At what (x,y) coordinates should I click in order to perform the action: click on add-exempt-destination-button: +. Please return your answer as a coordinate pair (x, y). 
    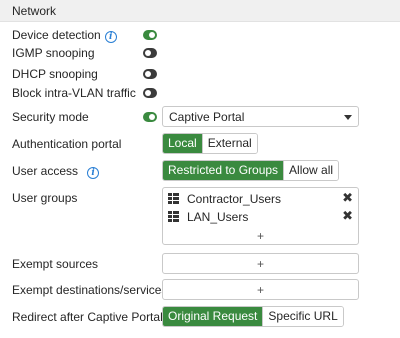
    Looking at the image, I should click on (260, 290).